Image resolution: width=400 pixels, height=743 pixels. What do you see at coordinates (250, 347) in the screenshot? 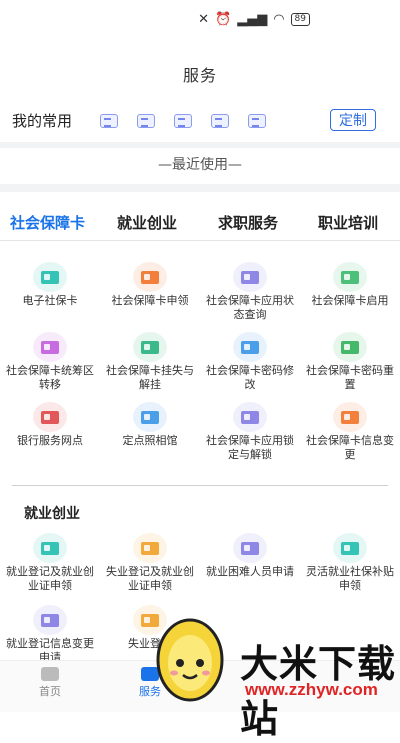
I see `password-edit-icon` at bounding box center [250, 347].